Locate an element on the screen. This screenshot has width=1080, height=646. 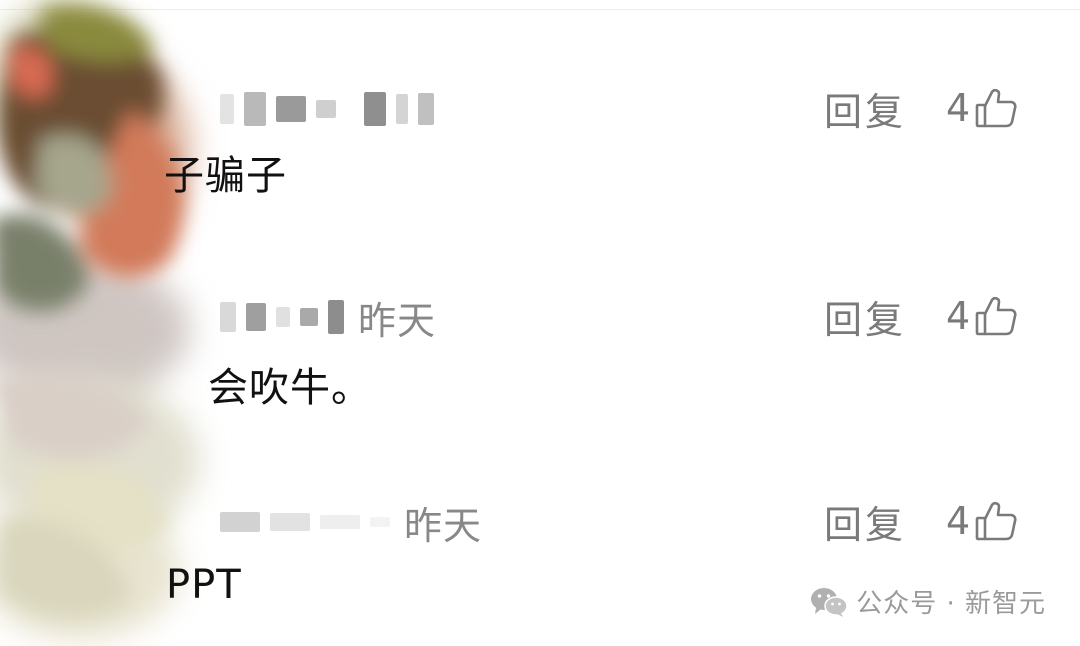
comment-text: 子骗子 is located at coordinates (225, 176).